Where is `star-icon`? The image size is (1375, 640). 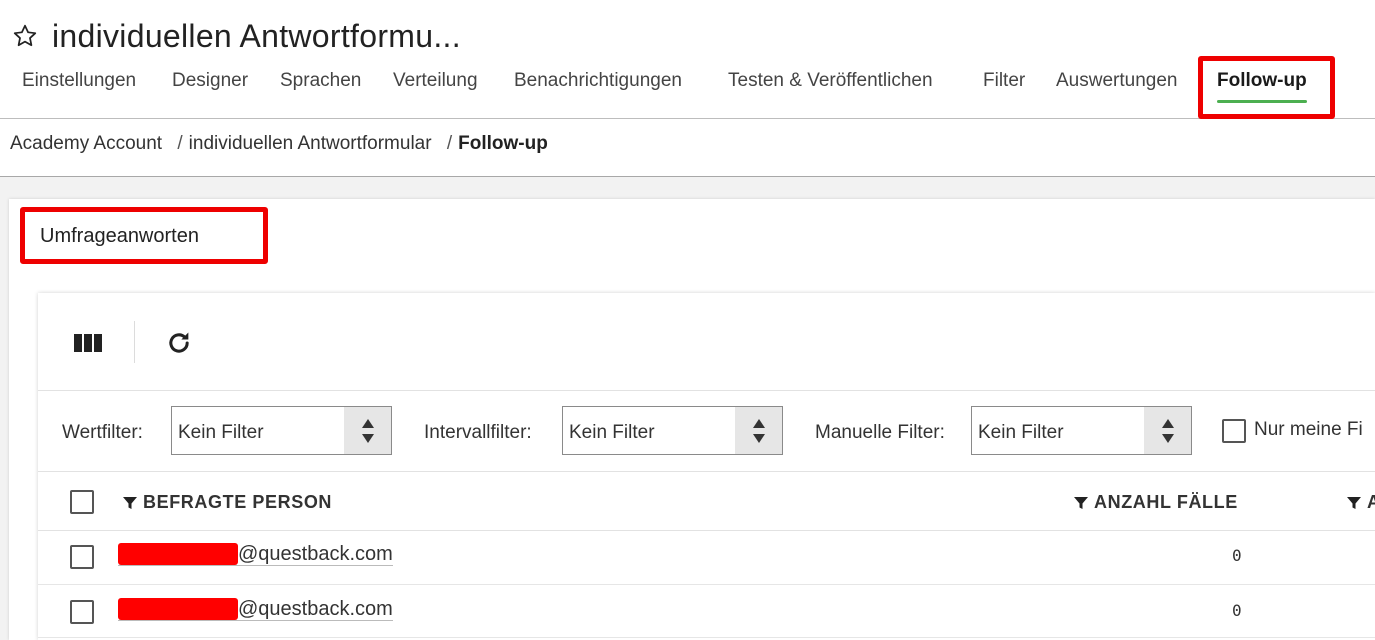 star-icon is located at coordinates (25, 36).